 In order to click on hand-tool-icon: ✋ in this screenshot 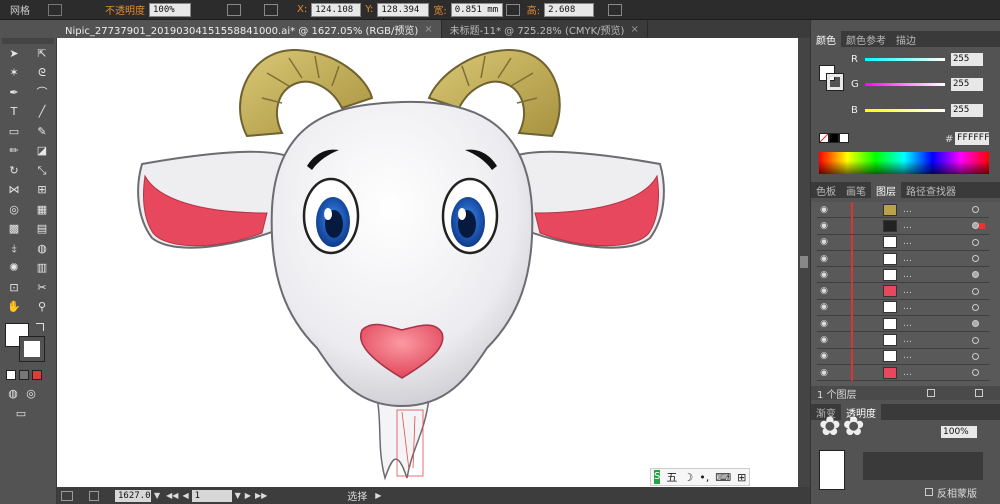, I will do `click(14, 307)`.